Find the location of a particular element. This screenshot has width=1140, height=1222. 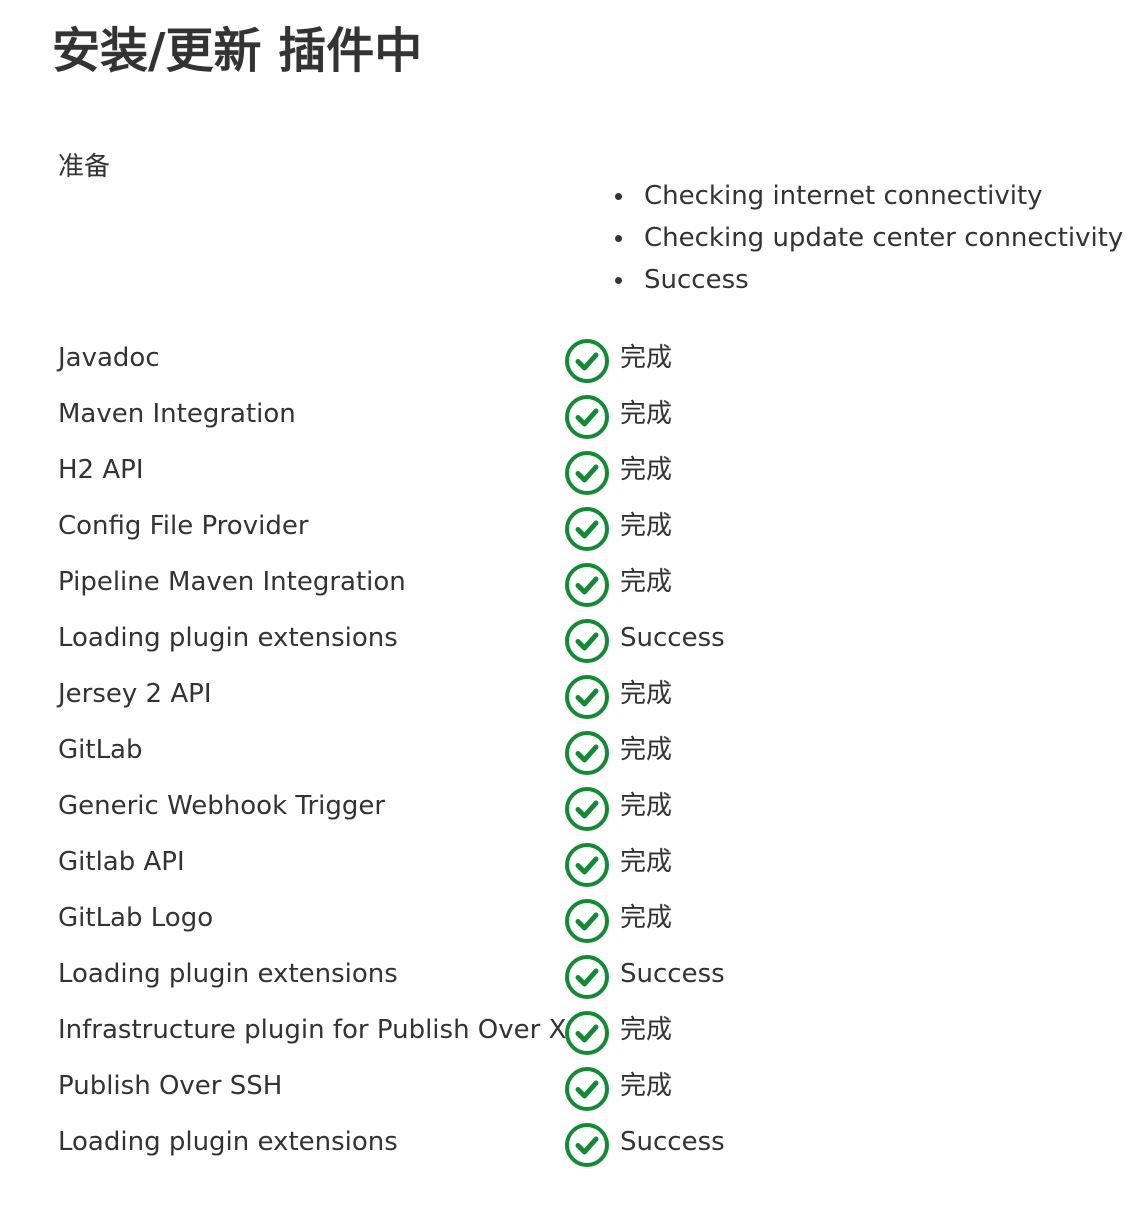

plugin-row: H2 API 完成 is located at coordinates (570, 470).